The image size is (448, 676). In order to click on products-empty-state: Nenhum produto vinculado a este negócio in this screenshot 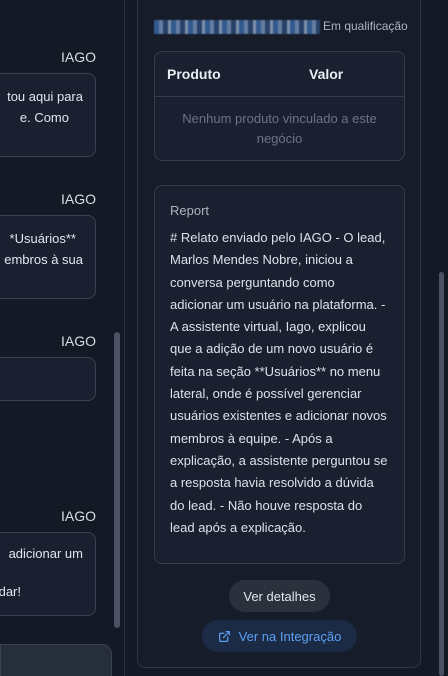, I will do `click(279, 128)`.